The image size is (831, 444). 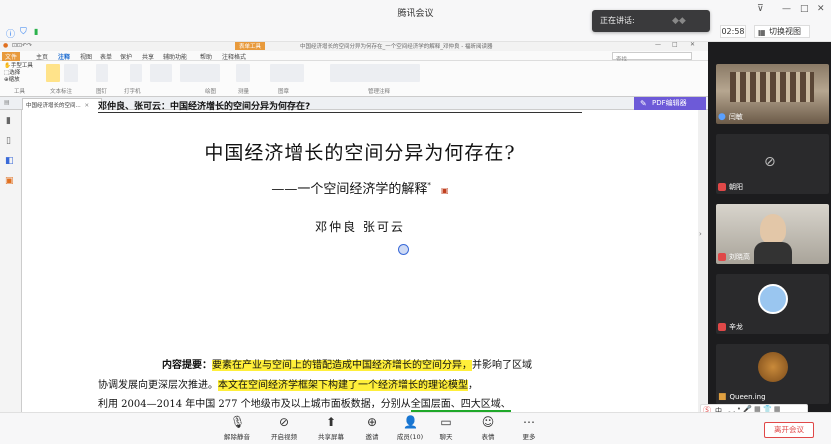 I want to click on leave-meeting-button: 离开会议, so click(x=789, y=430).